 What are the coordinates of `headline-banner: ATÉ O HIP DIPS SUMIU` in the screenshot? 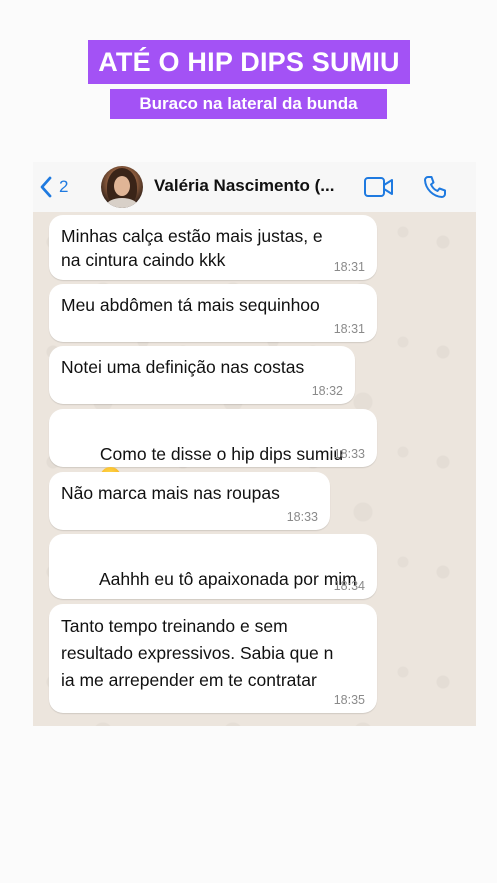 It's located at (249, 62).